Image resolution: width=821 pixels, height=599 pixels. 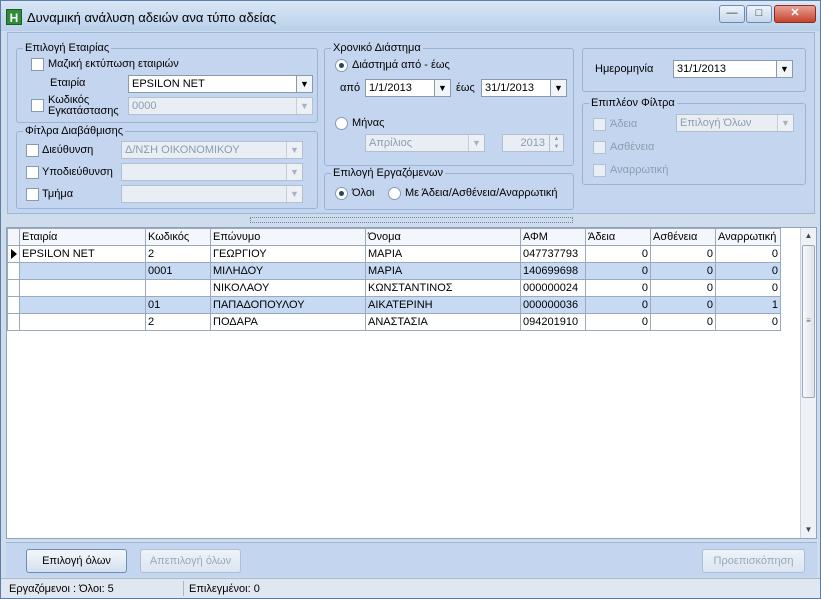 What do you see at coordinates (553, 237) in the screenshot?
I see `column-header: ΑΦΜ` at bounding box center [553, 237].